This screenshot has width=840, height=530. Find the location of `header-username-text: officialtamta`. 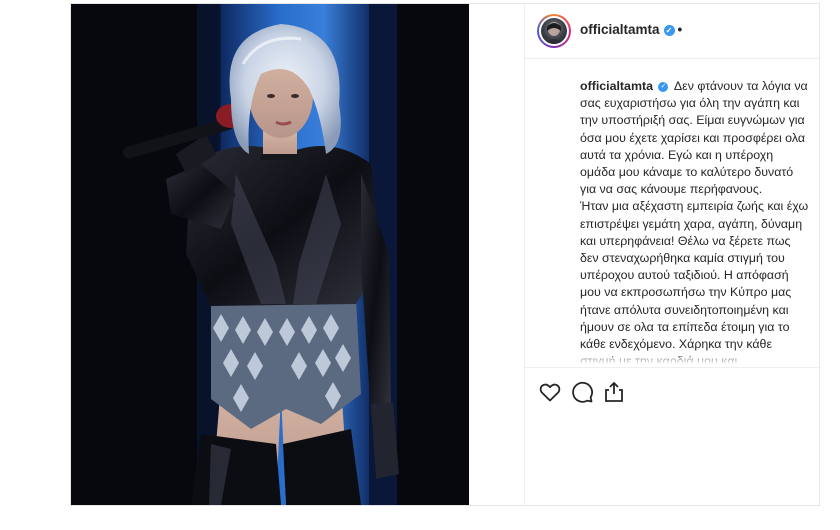

header-username-text: officialtamta is located at coordinates (620, 29).